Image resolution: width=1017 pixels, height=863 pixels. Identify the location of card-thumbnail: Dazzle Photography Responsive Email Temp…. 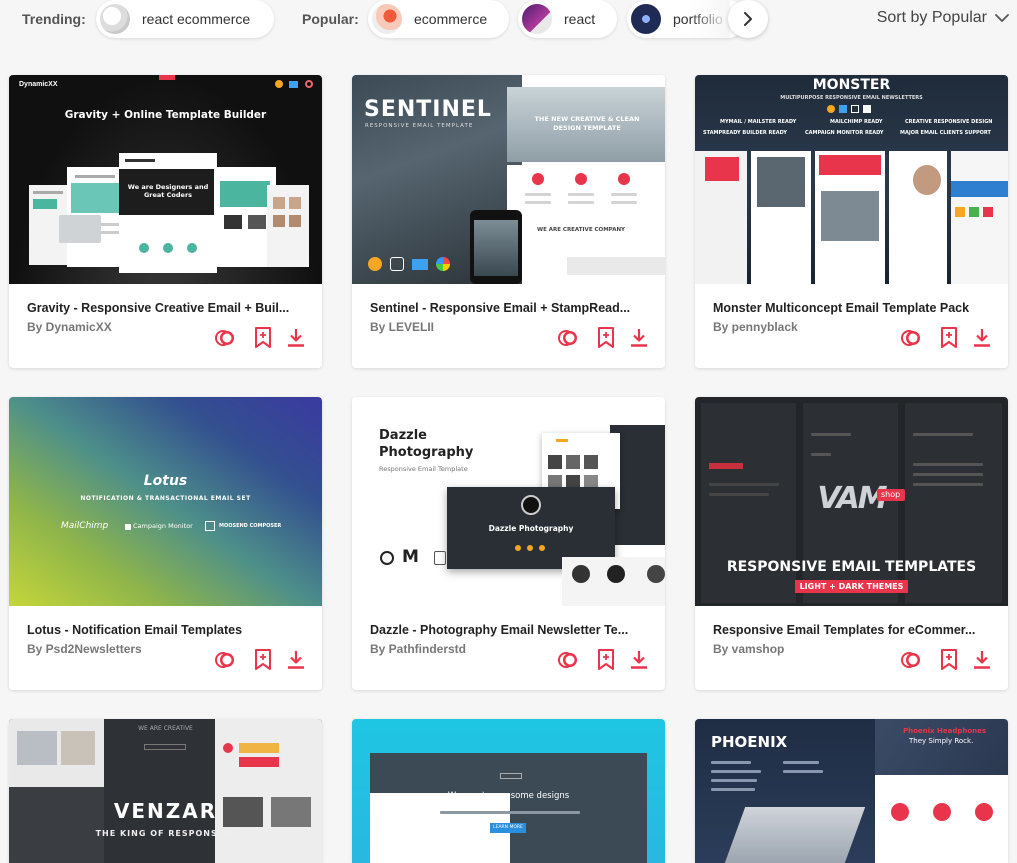
(508, 501).